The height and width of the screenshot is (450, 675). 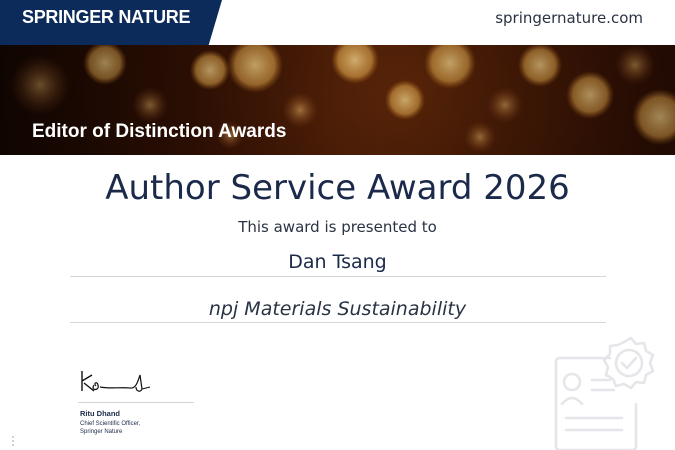 What do you see at coordinates (116, 381) in the screenshot?
I see `signature-graphic` at bounding box center [116, 381].